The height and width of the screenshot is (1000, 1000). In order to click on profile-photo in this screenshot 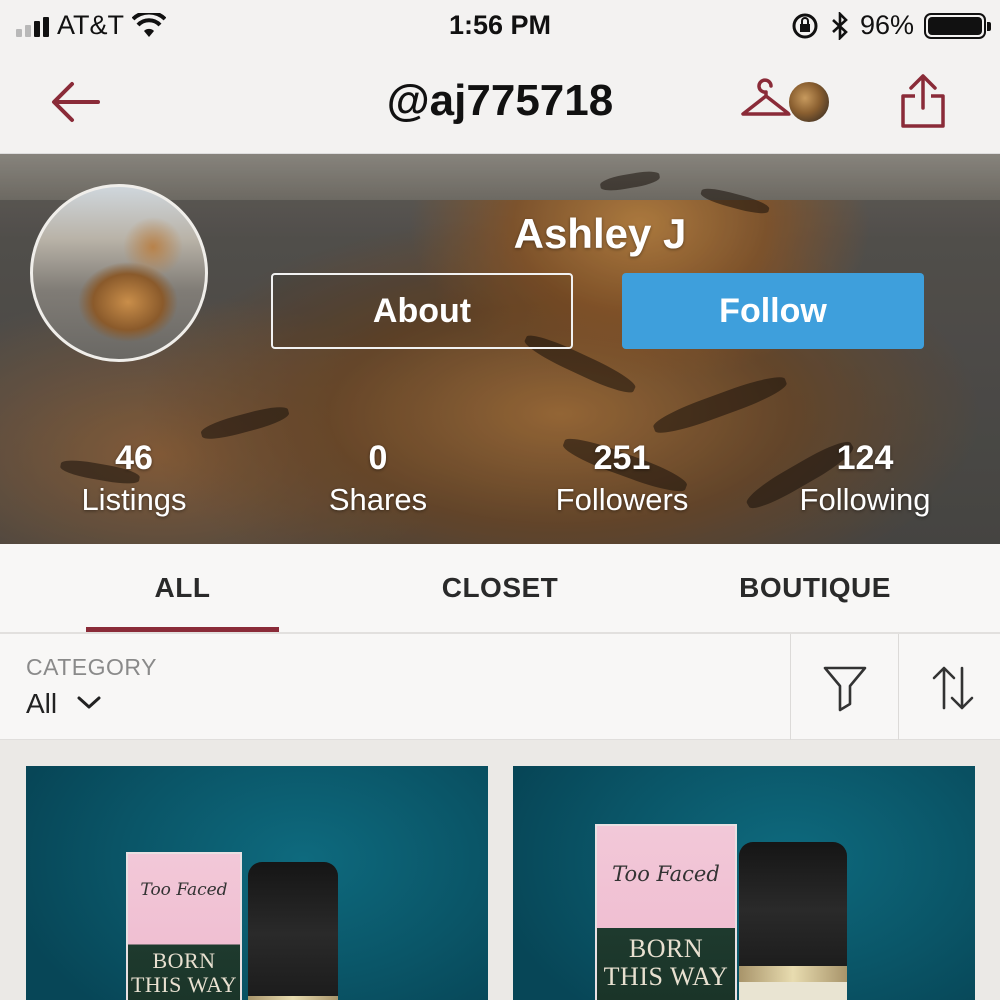, I will do `click(119, 273)`.